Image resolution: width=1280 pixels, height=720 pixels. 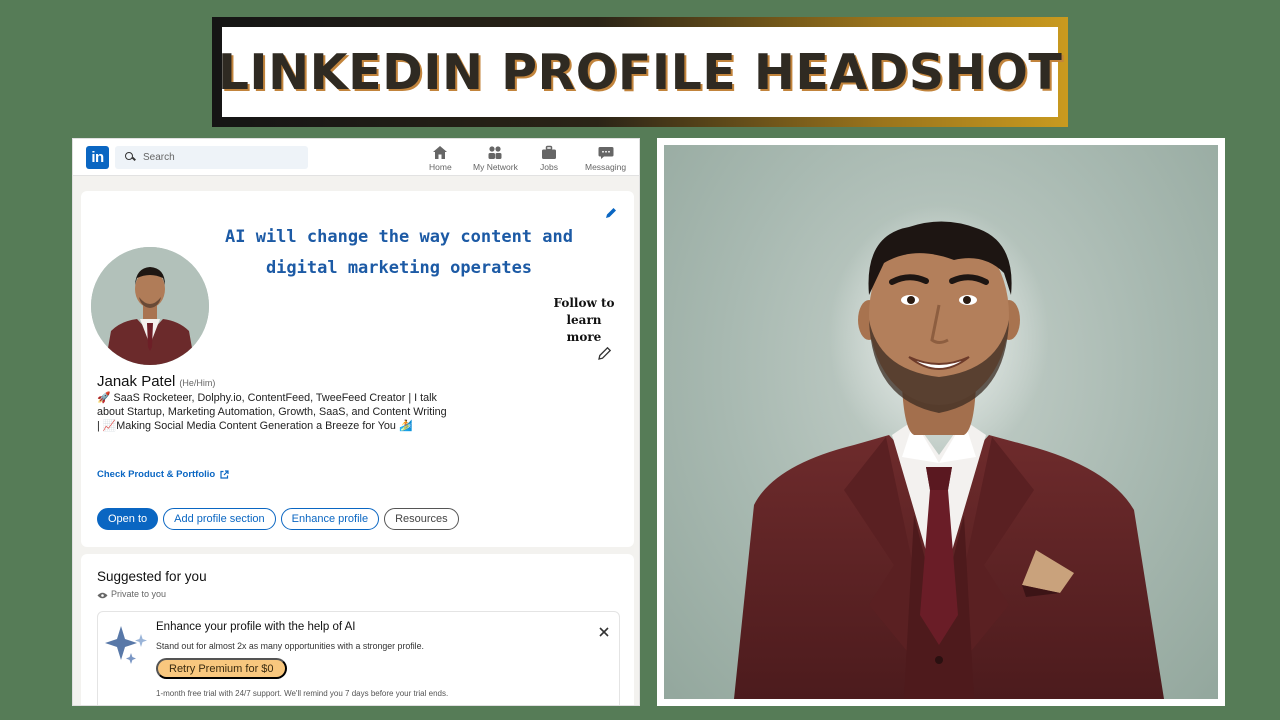 I want to click on home-icon, so click(x=440, y=152).